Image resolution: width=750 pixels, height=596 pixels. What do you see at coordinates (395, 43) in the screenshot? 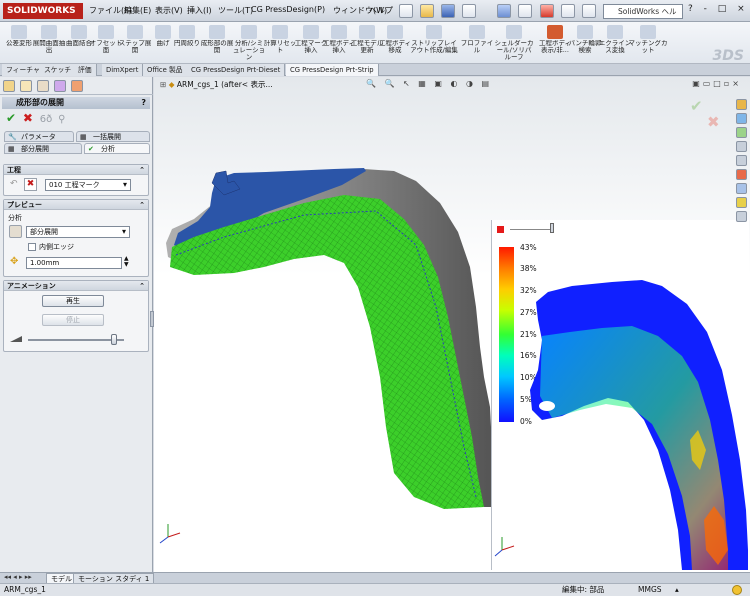
I see `cmd-process-body-transfer-button: 工程ボディ移成` at bounding box center [395, 43].